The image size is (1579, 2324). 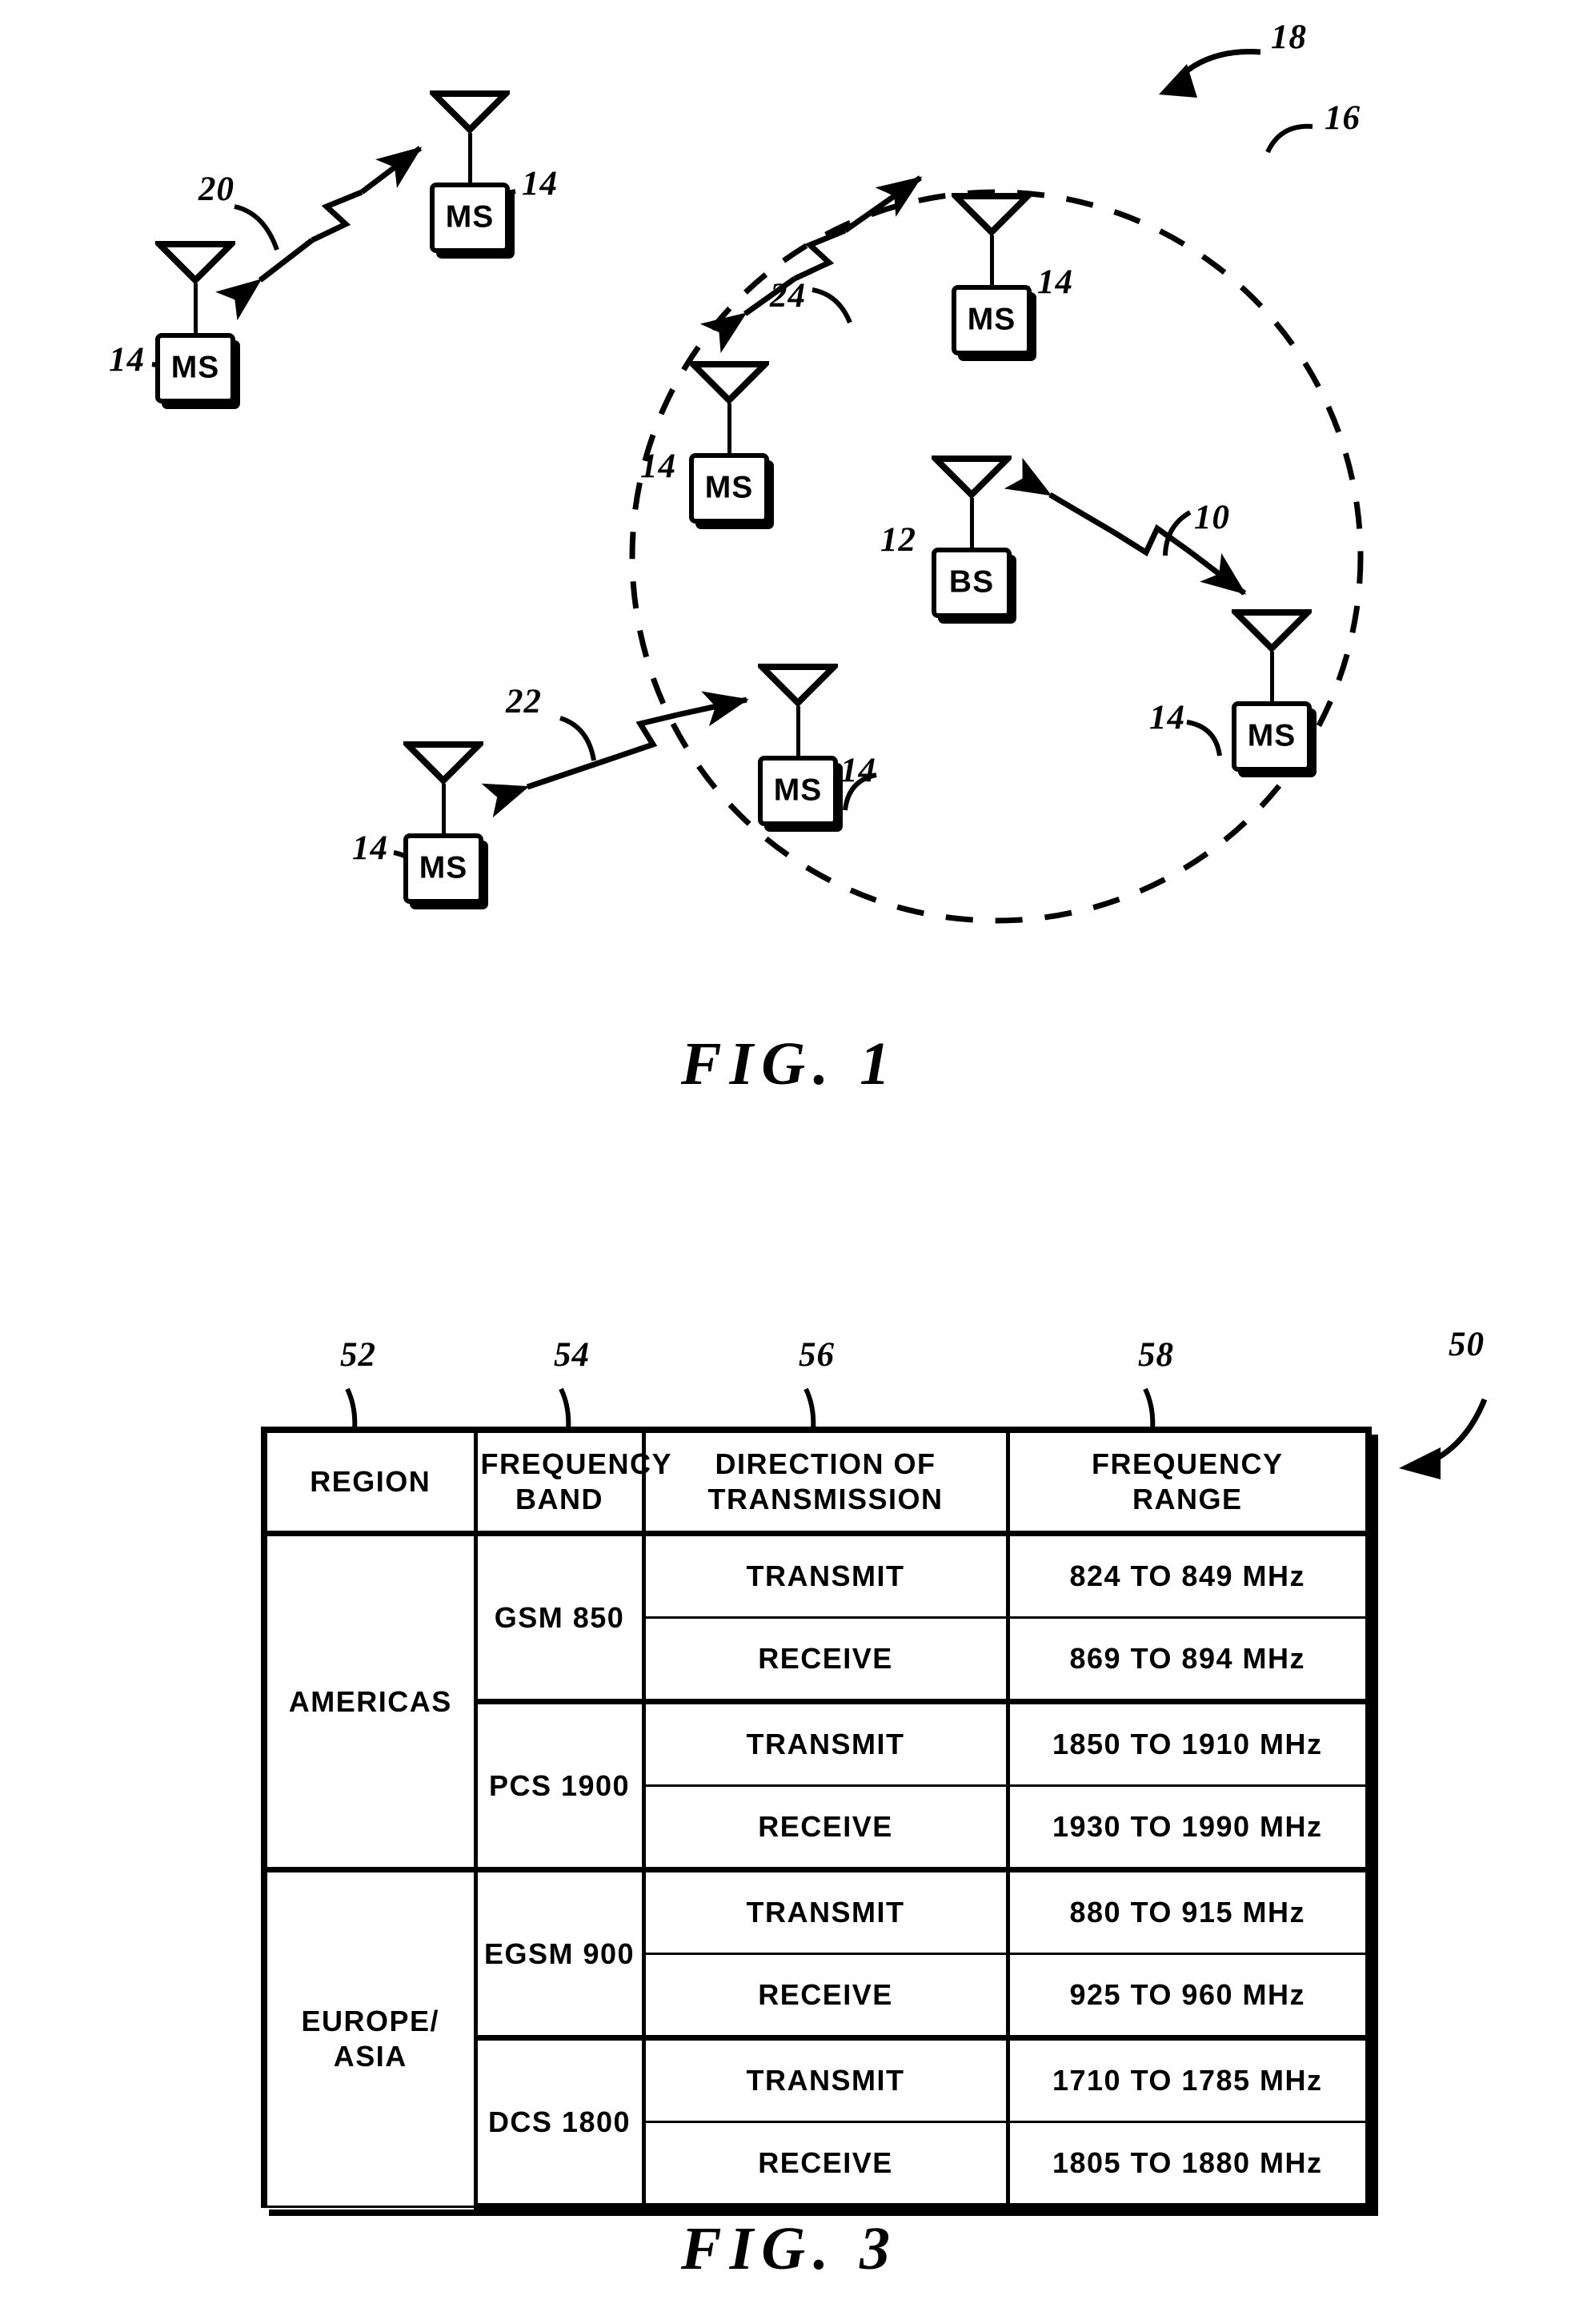 What do you see at coordinates (560, 1786) in the screenshot?
I see `cell-band-pcs1900: PCS 1900` at bounding box center [560, 1786].